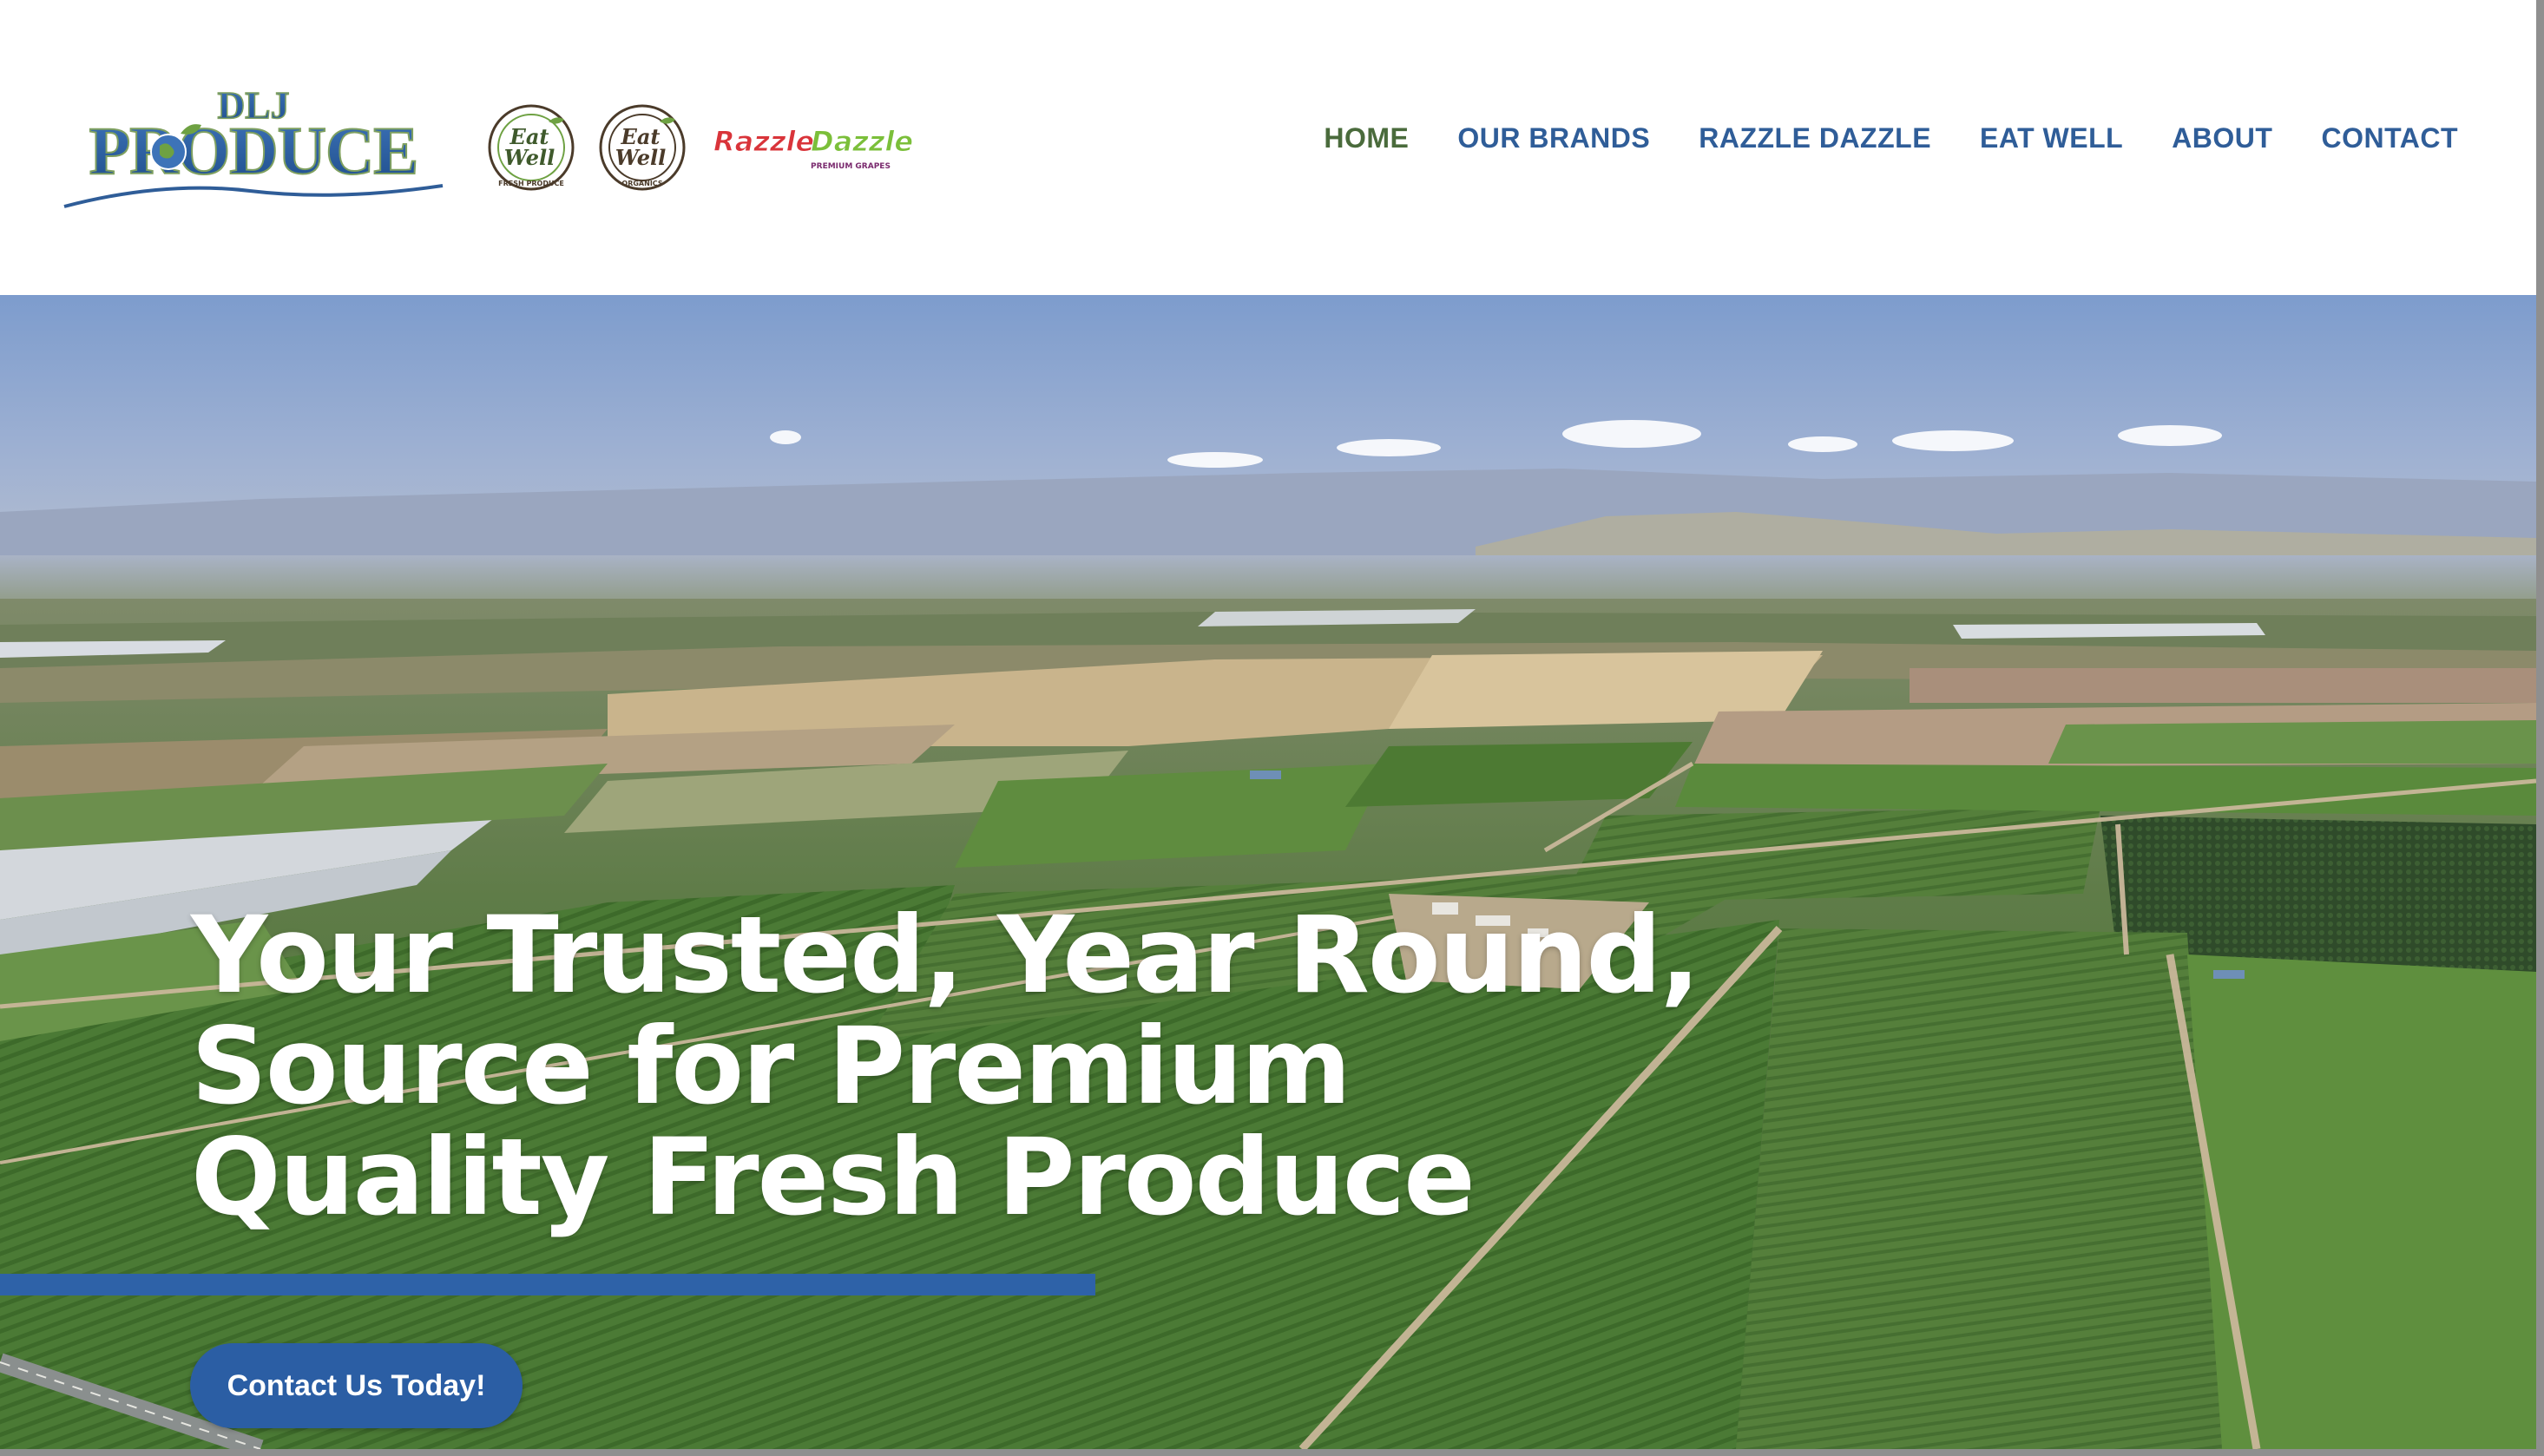 The image size is (2544, 1456). I want to click on hero-headline-line-2: Source for Premium, so click(771, 1066).